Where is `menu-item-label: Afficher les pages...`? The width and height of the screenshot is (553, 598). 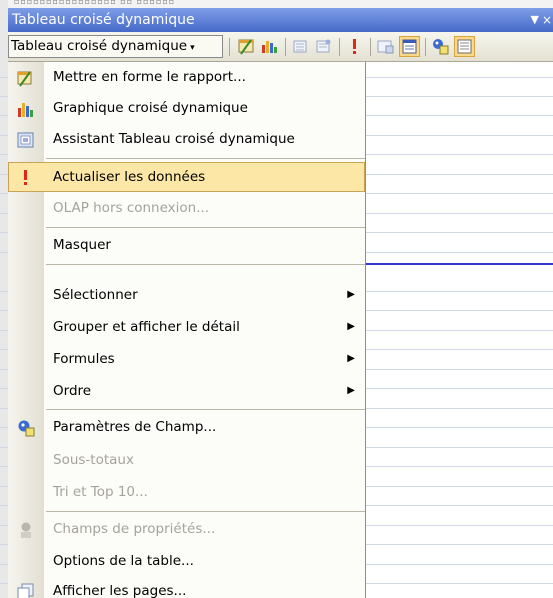 menu-item-label: Afficher les pages... is located at coordinates (120, 590).